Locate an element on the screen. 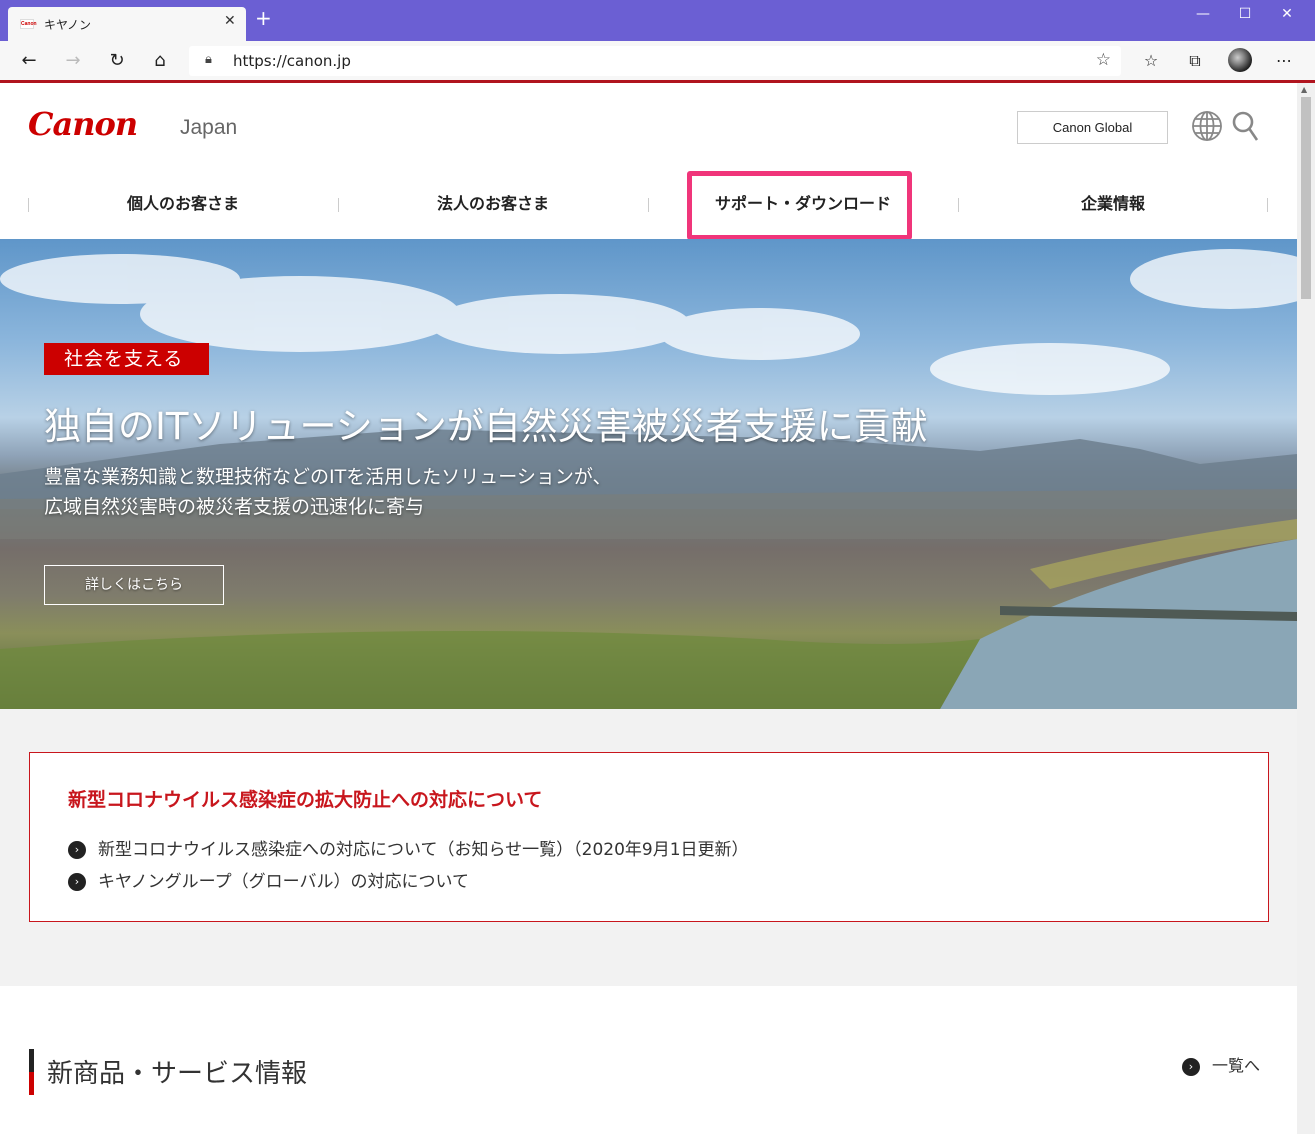 The width and height of the screenshot is (1315, 1134). hero-title: 独自のITソリューションが自然災害被災者支援に貢献 is located at coordinates (486, 423).